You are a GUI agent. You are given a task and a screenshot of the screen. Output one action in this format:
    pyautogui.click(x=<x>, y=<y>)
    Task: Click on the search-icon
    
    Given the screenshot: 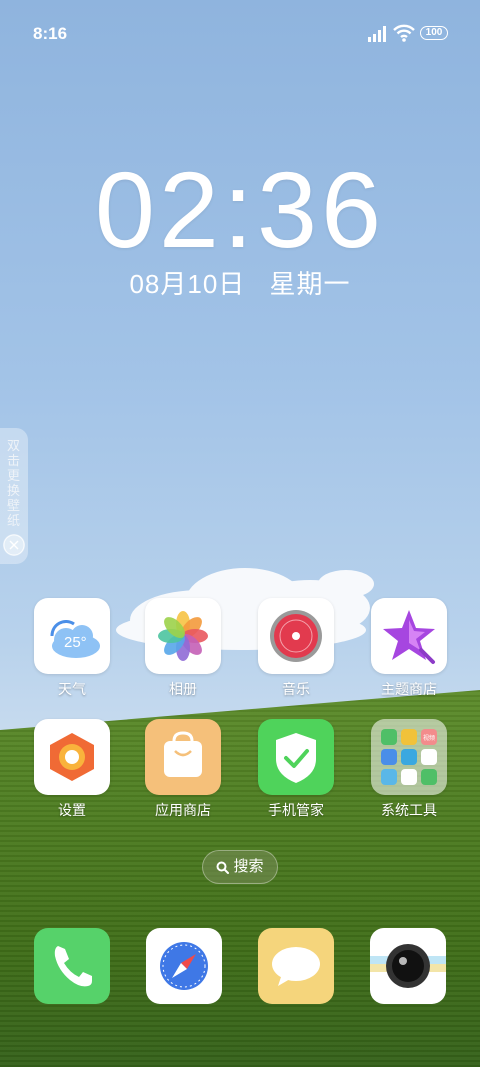 What is the action you would take?
    pyautogui.click(x=223, y=867)
    